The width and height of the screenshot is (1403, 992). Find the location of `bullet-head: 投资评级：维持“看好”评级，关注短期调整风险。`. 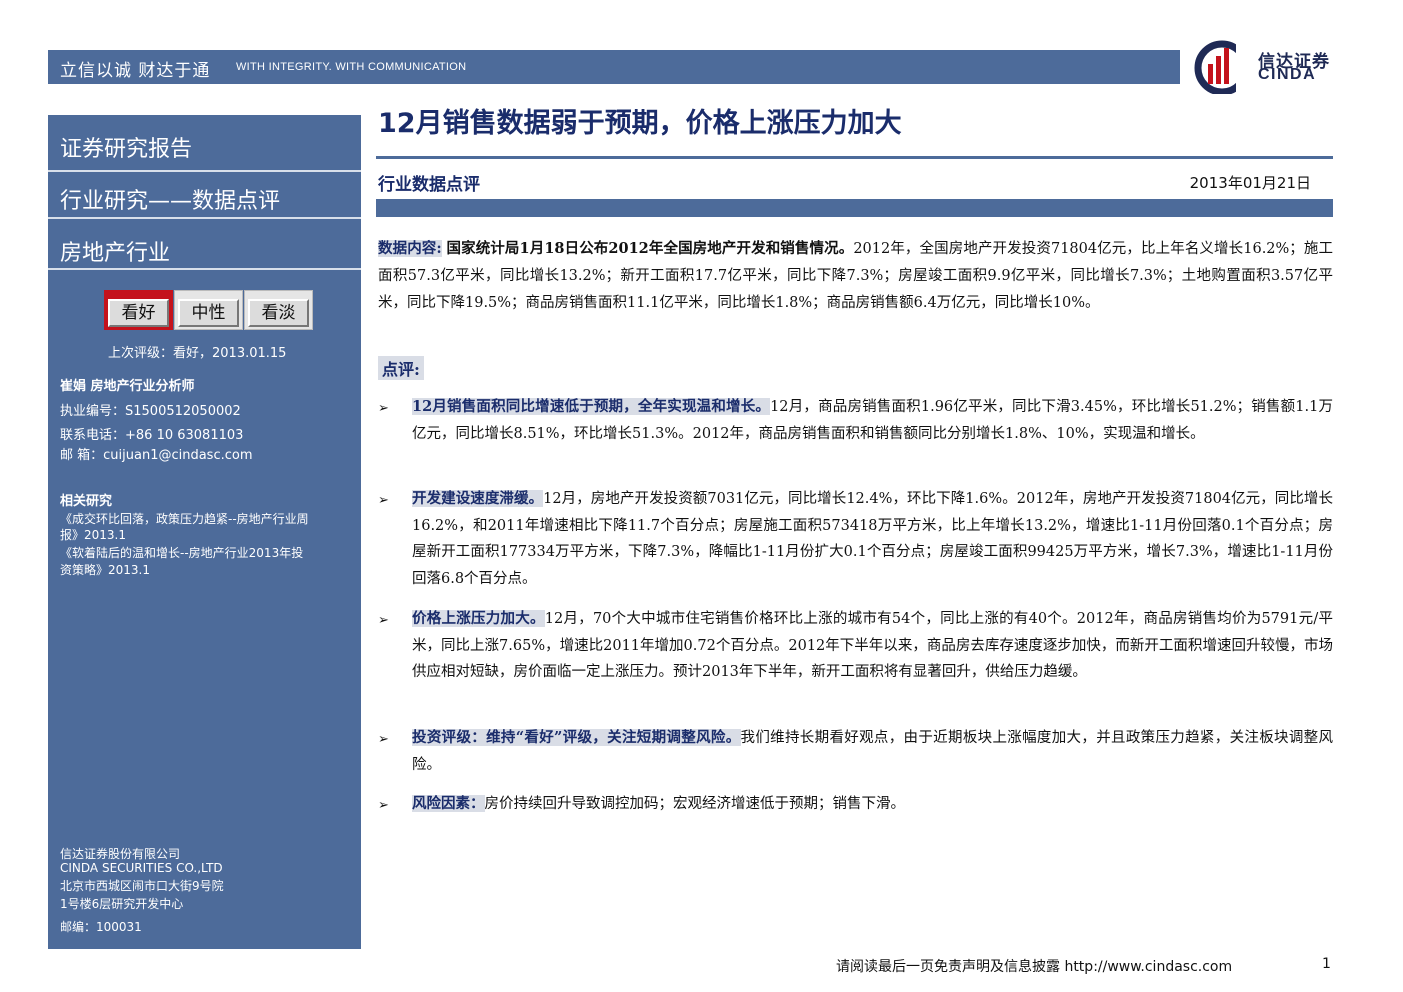

bullet-head: 投资评级：维持“看好”评级，关注短期调整风险。 is located at coordinates (576, 737).